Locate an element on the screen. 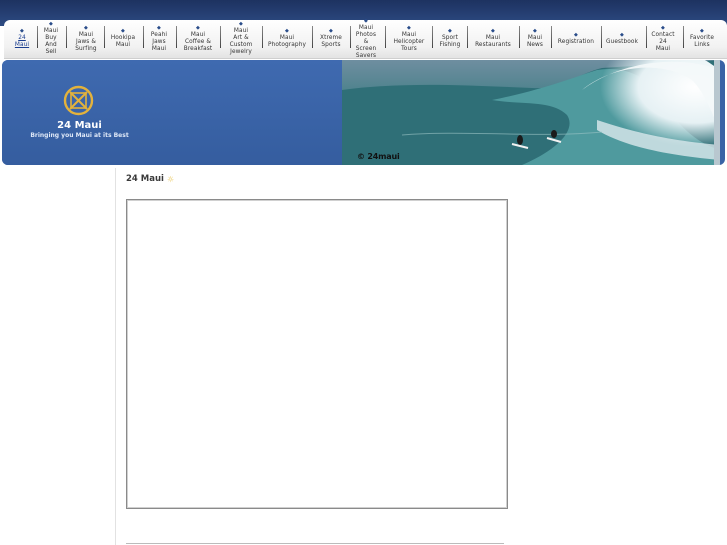  nav-item-hookipa-maui: ◆ Hookipa Maui is located at coordinates (123, 39).